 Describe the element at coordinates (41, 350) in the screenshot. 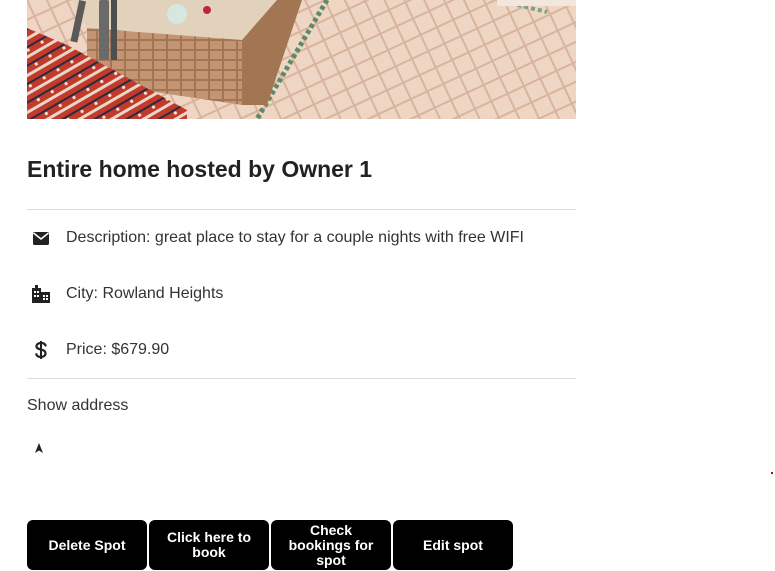

I see `dollar-icon` at that location.